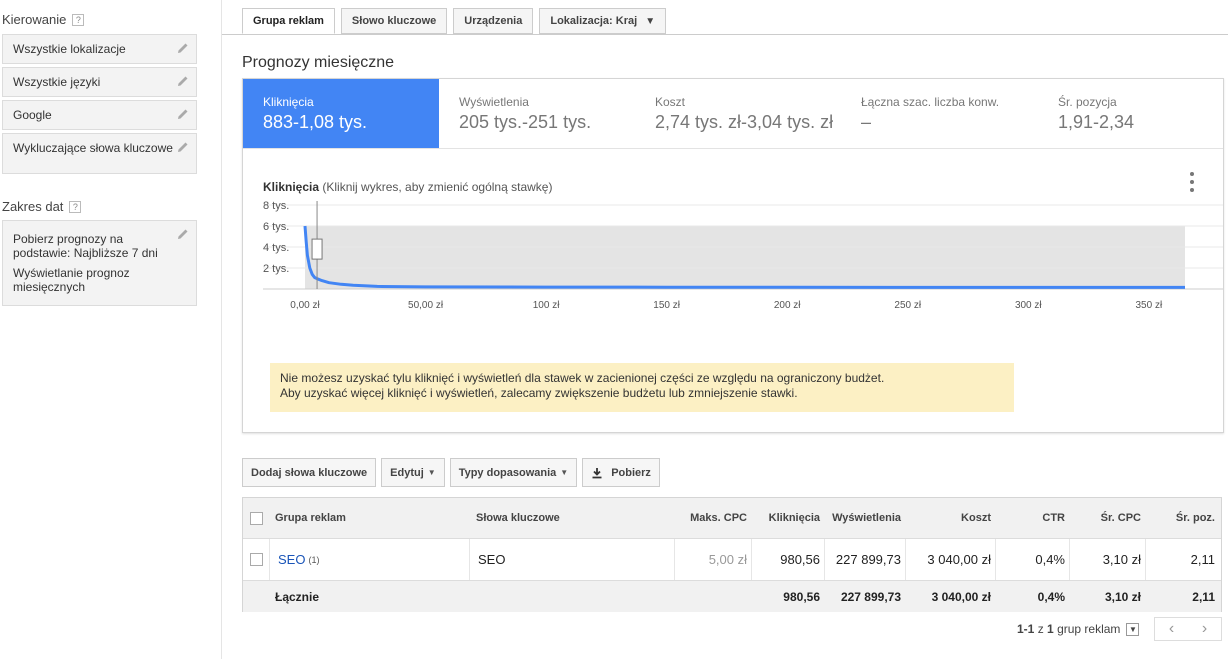  I want to click on select-all-cell, so click(256, 518).